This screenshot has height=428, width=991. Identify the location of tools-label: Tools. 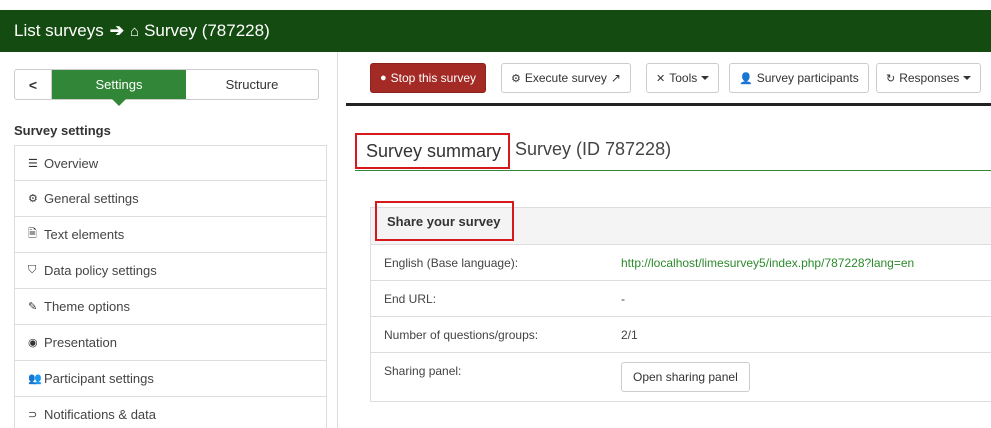
(683, 78).